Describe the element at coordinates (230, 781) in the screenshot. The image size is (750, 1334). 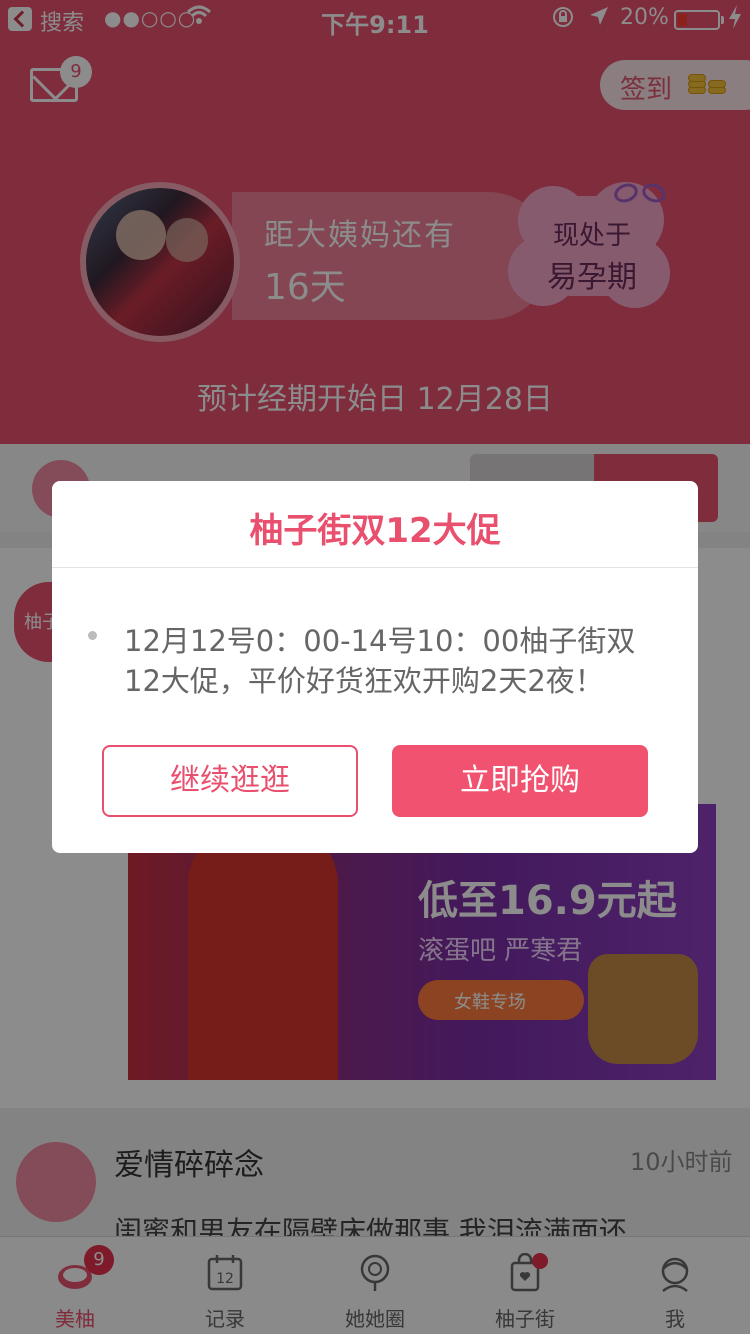
I see `continue-browsing-button: 继续逛逛` at that location.